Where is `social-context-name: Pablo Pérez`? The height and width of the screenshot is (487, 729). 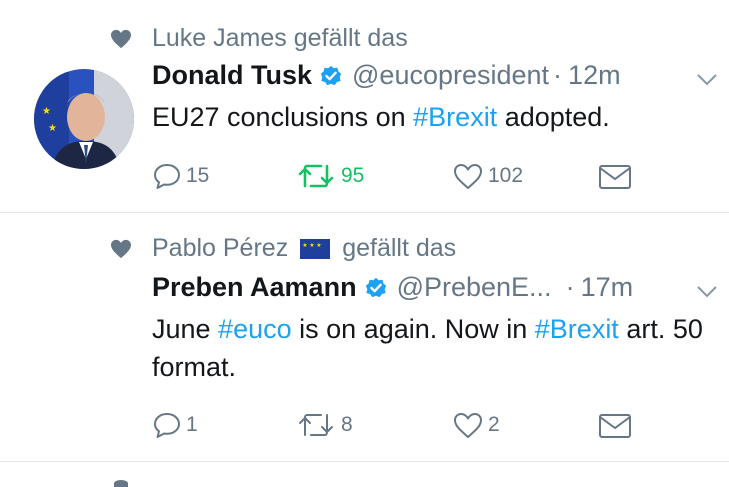 social-context-name: Pablo Pérez is located at coordinates (220, 248).